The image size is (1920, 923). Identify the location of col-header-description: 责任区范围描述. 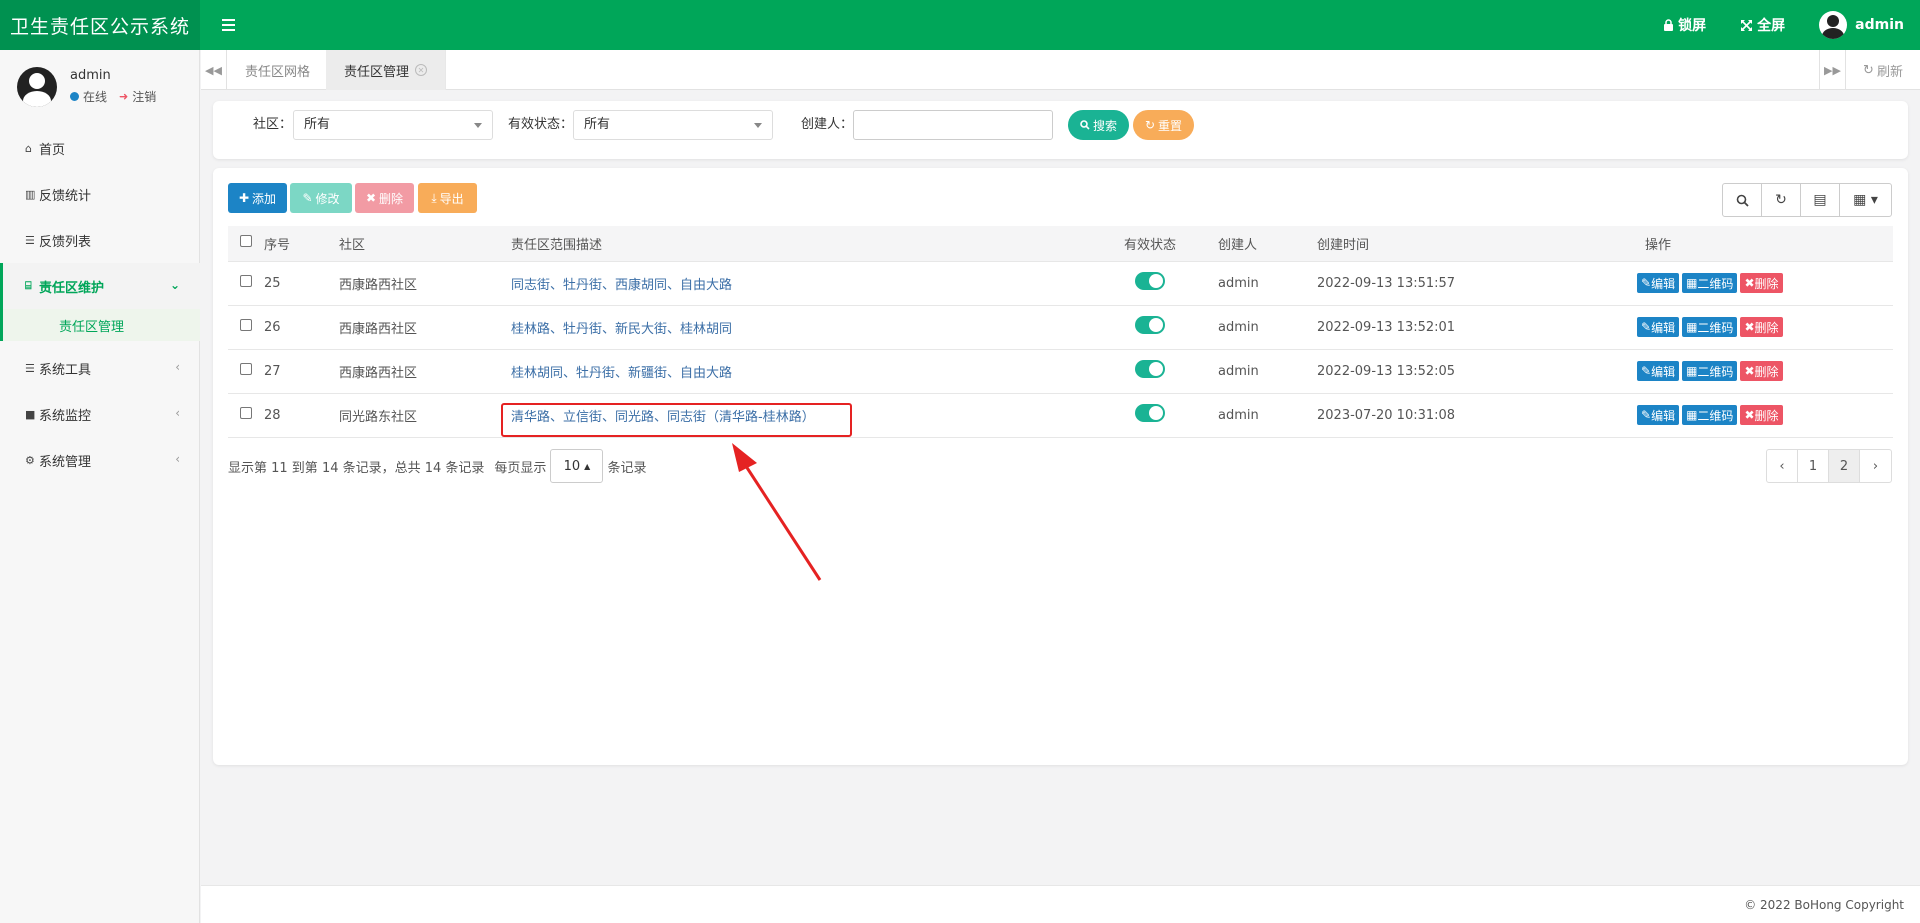
(817, 244).